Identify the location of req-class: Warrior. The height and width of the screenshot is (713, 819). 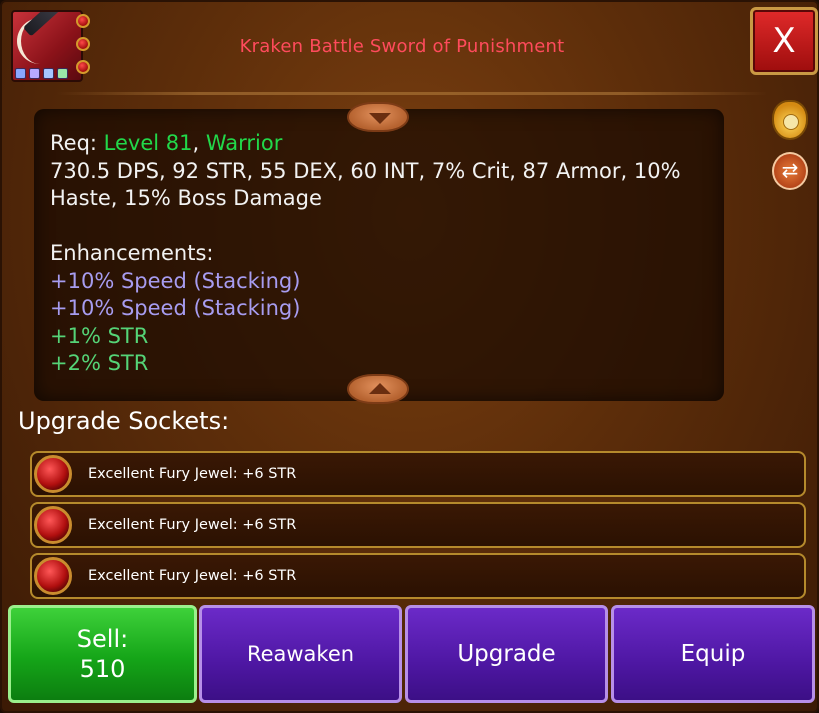
(244, 143).